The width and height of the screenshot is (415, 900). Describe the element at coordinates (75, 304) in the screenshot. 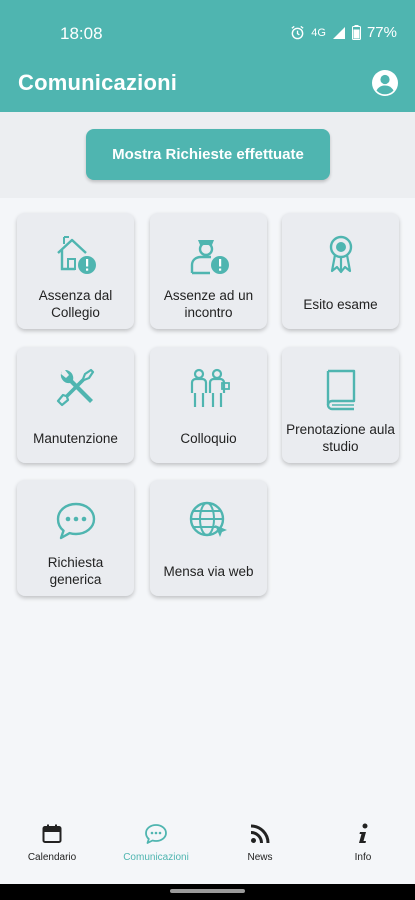

I see `tile-label: Assenza dal Collegio` at that location.